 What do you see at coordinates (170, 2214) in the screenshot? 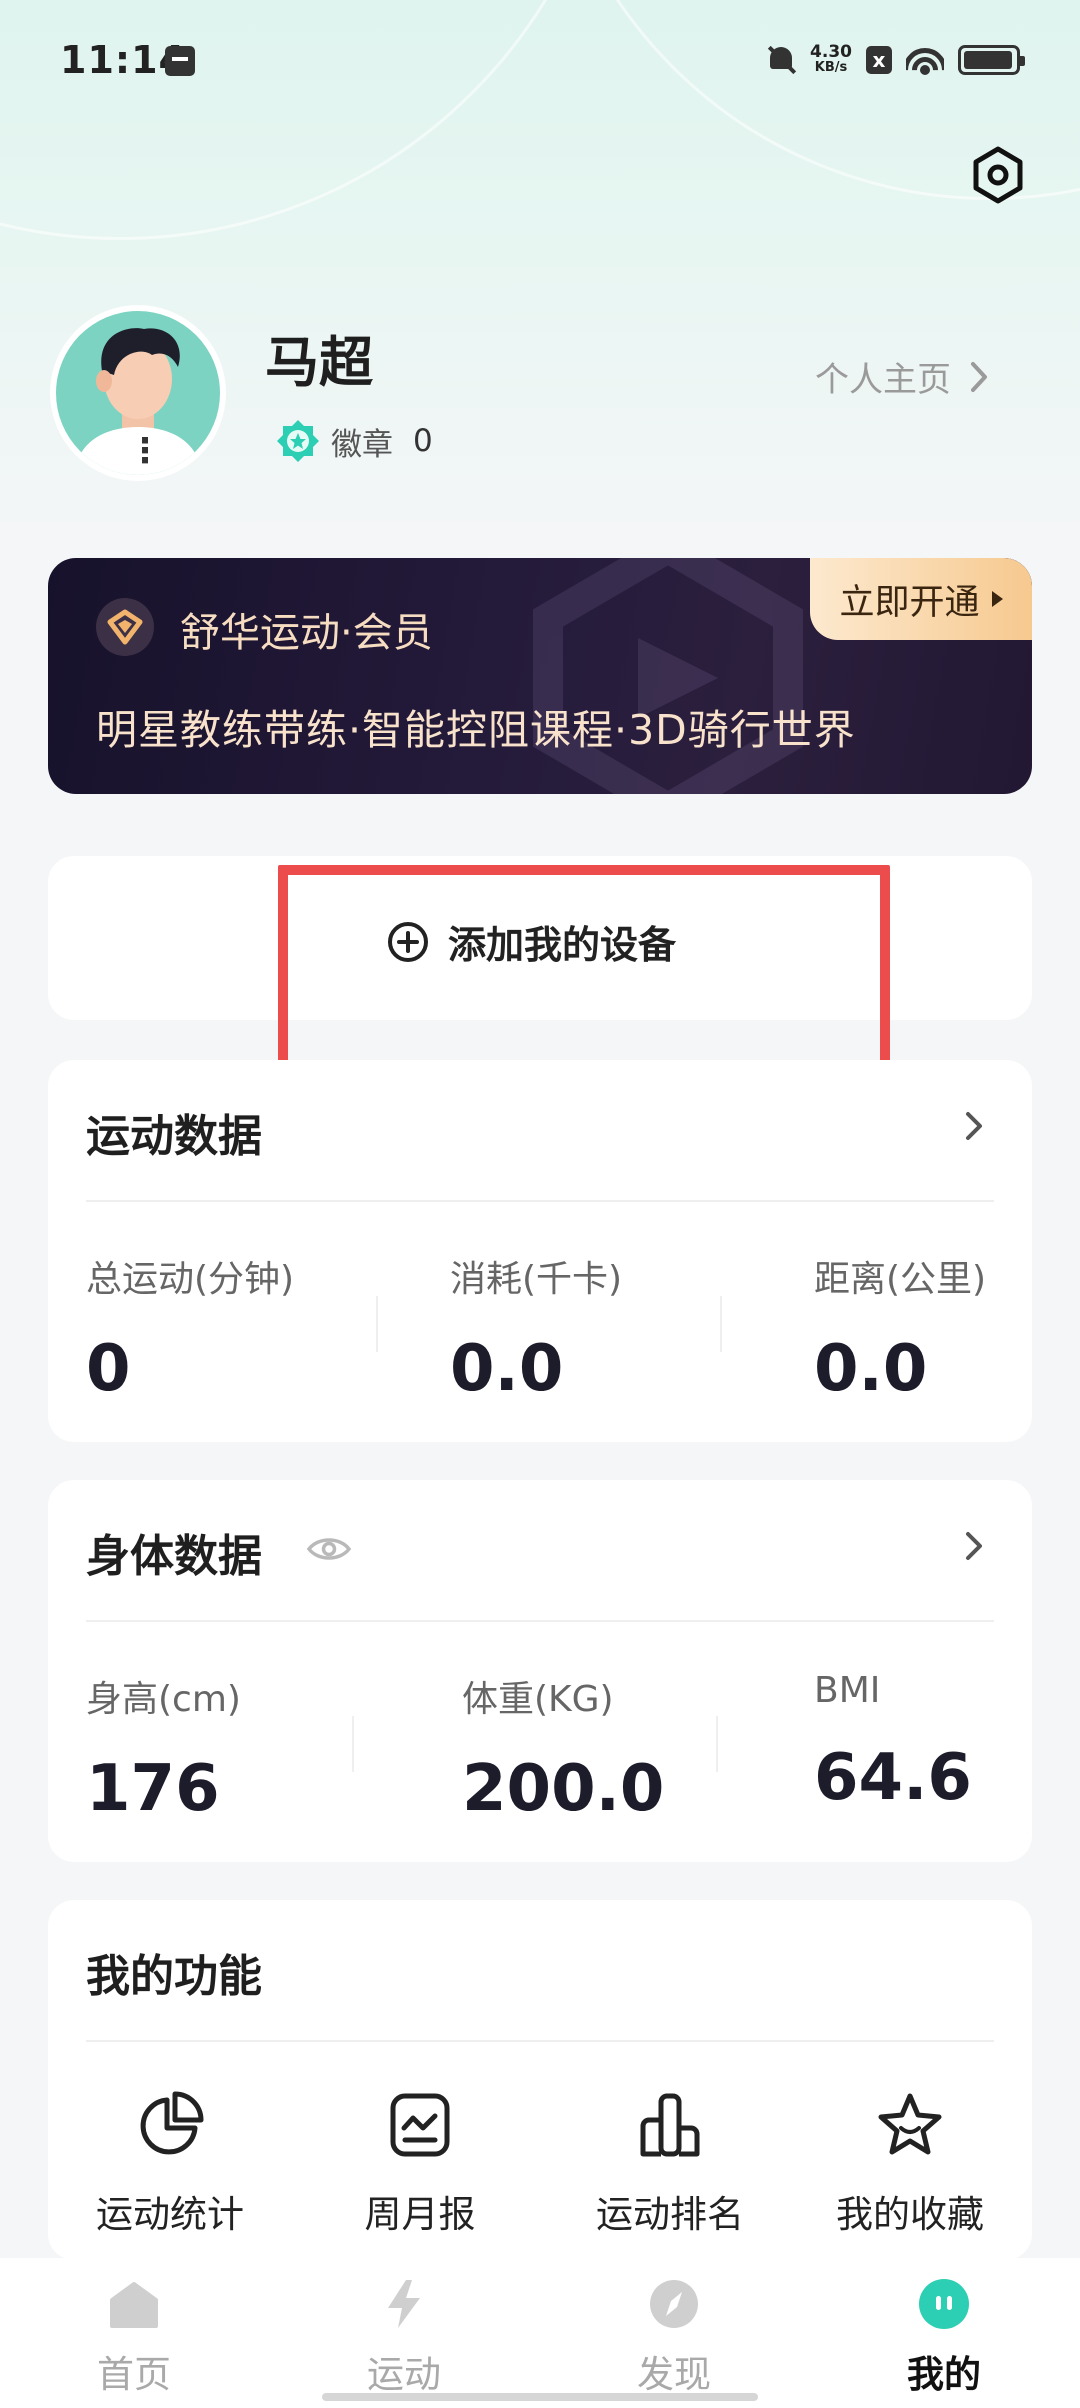
I see `function-label: 运动统计` at bounding box center [170, 2214].